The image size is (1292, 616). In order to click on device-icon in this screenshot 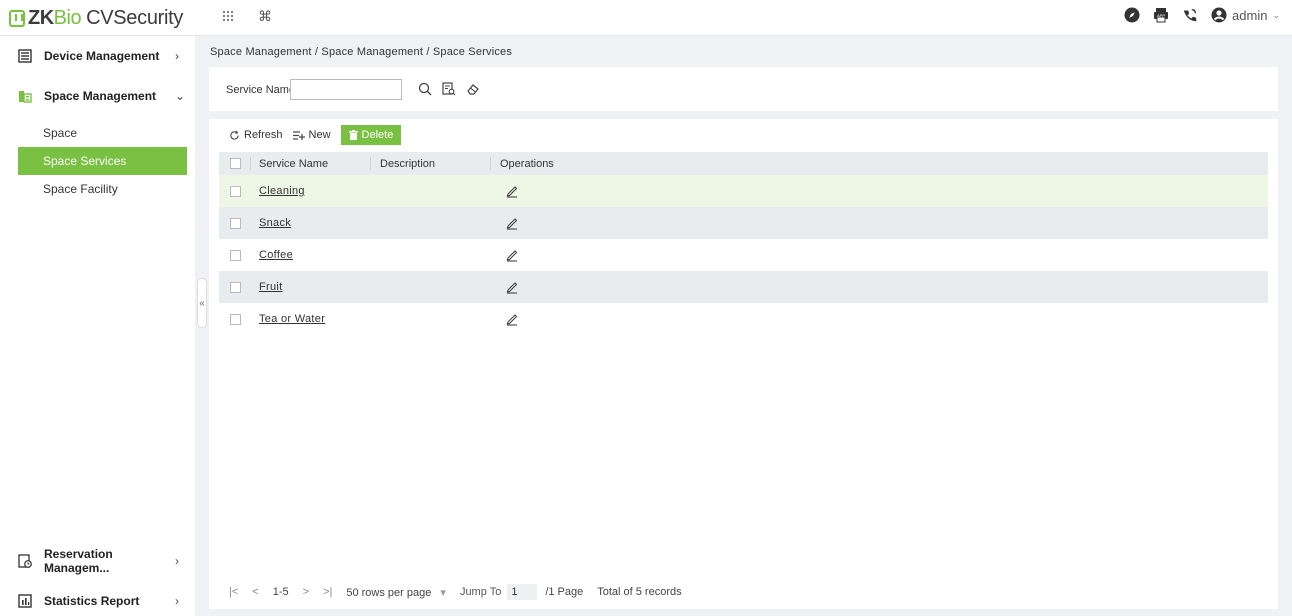, I will do `click(25, 56)`.